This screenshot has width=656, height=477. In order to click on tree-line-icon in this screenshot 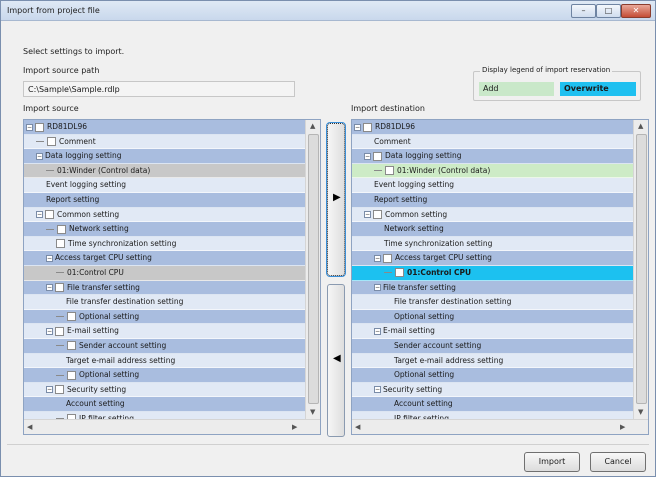, I will do `click(50, 171)`.